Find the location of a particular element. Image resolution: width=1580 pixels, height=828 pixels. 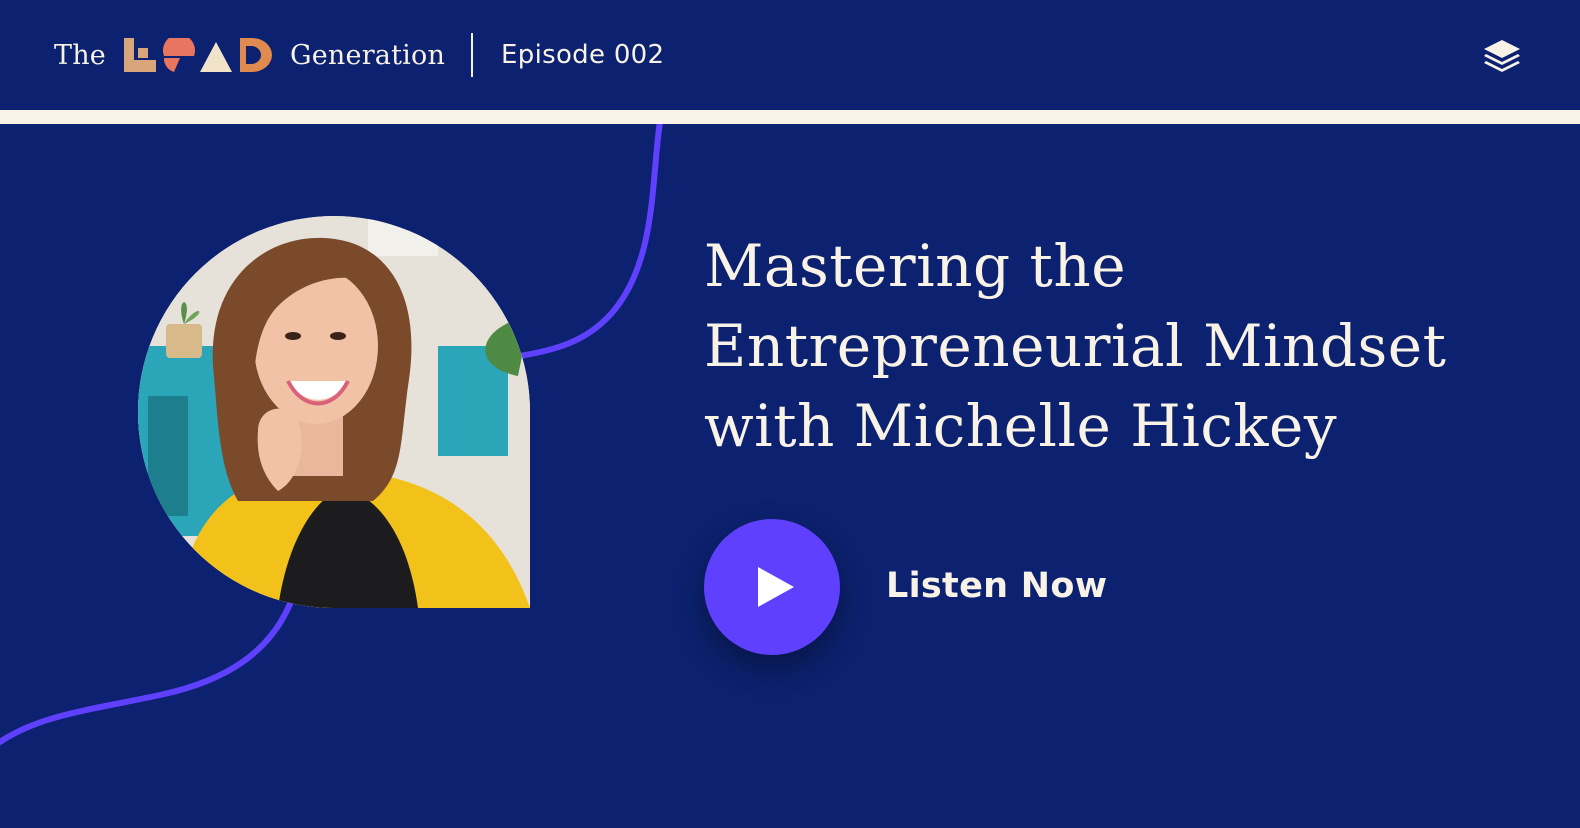

brand: The Generation Episode 002 is located at coordinates (359, 55).